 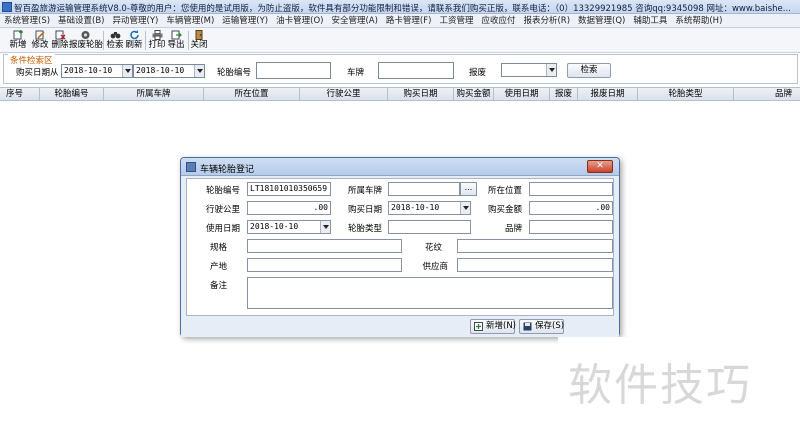 I want to click on menu-changes: 异动管理(Y), so click(x=136, y=20).